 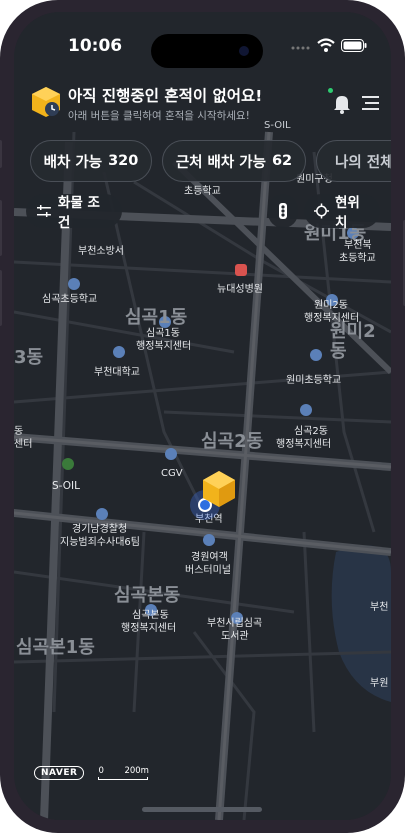 What do you see at coordinates (370, 103) in the screenshot?
I see `menu-icon` at bounding box center [370, 103].